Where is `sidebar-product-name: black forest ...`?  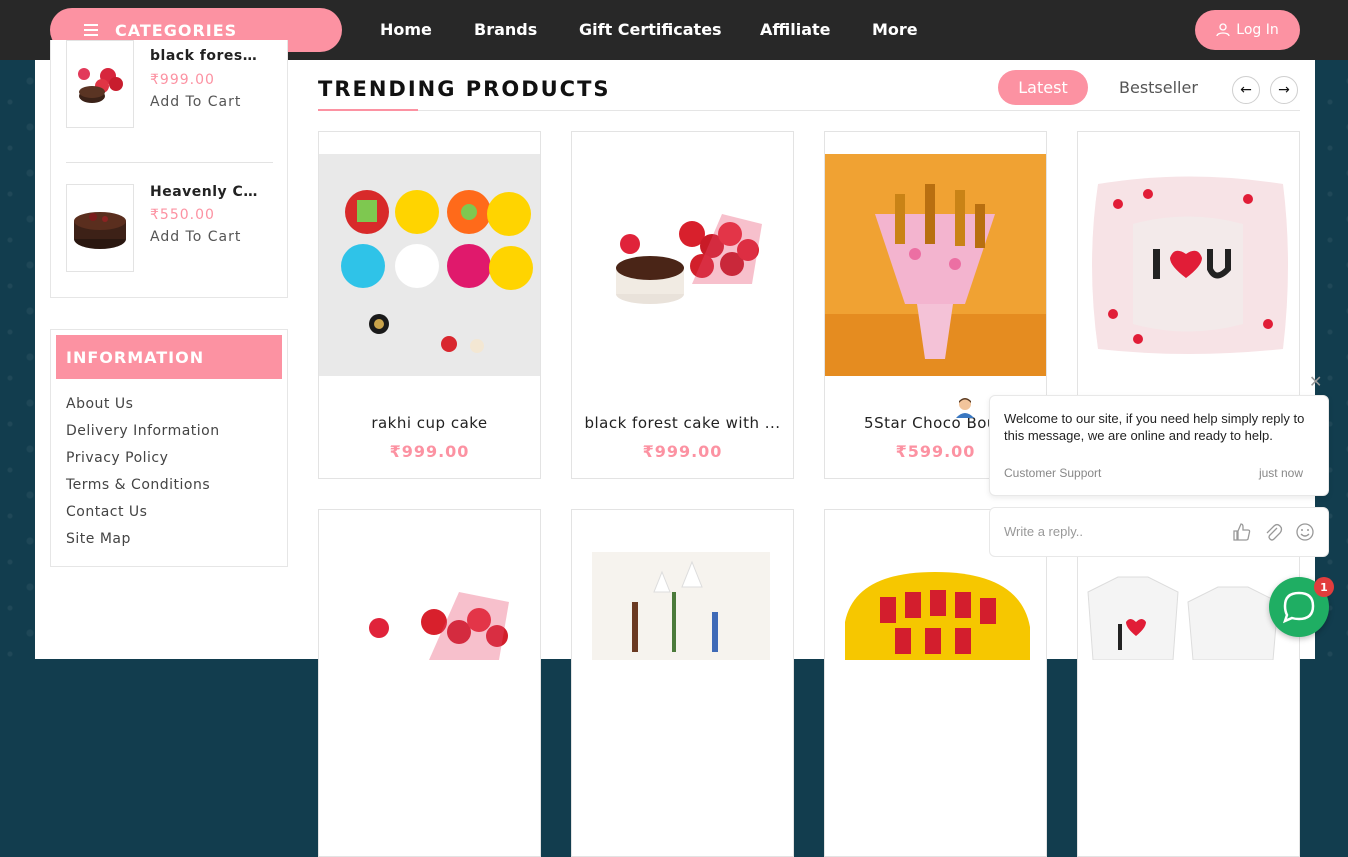 sidebar-product-name: black forest ... is located at coordinates (205, 56).